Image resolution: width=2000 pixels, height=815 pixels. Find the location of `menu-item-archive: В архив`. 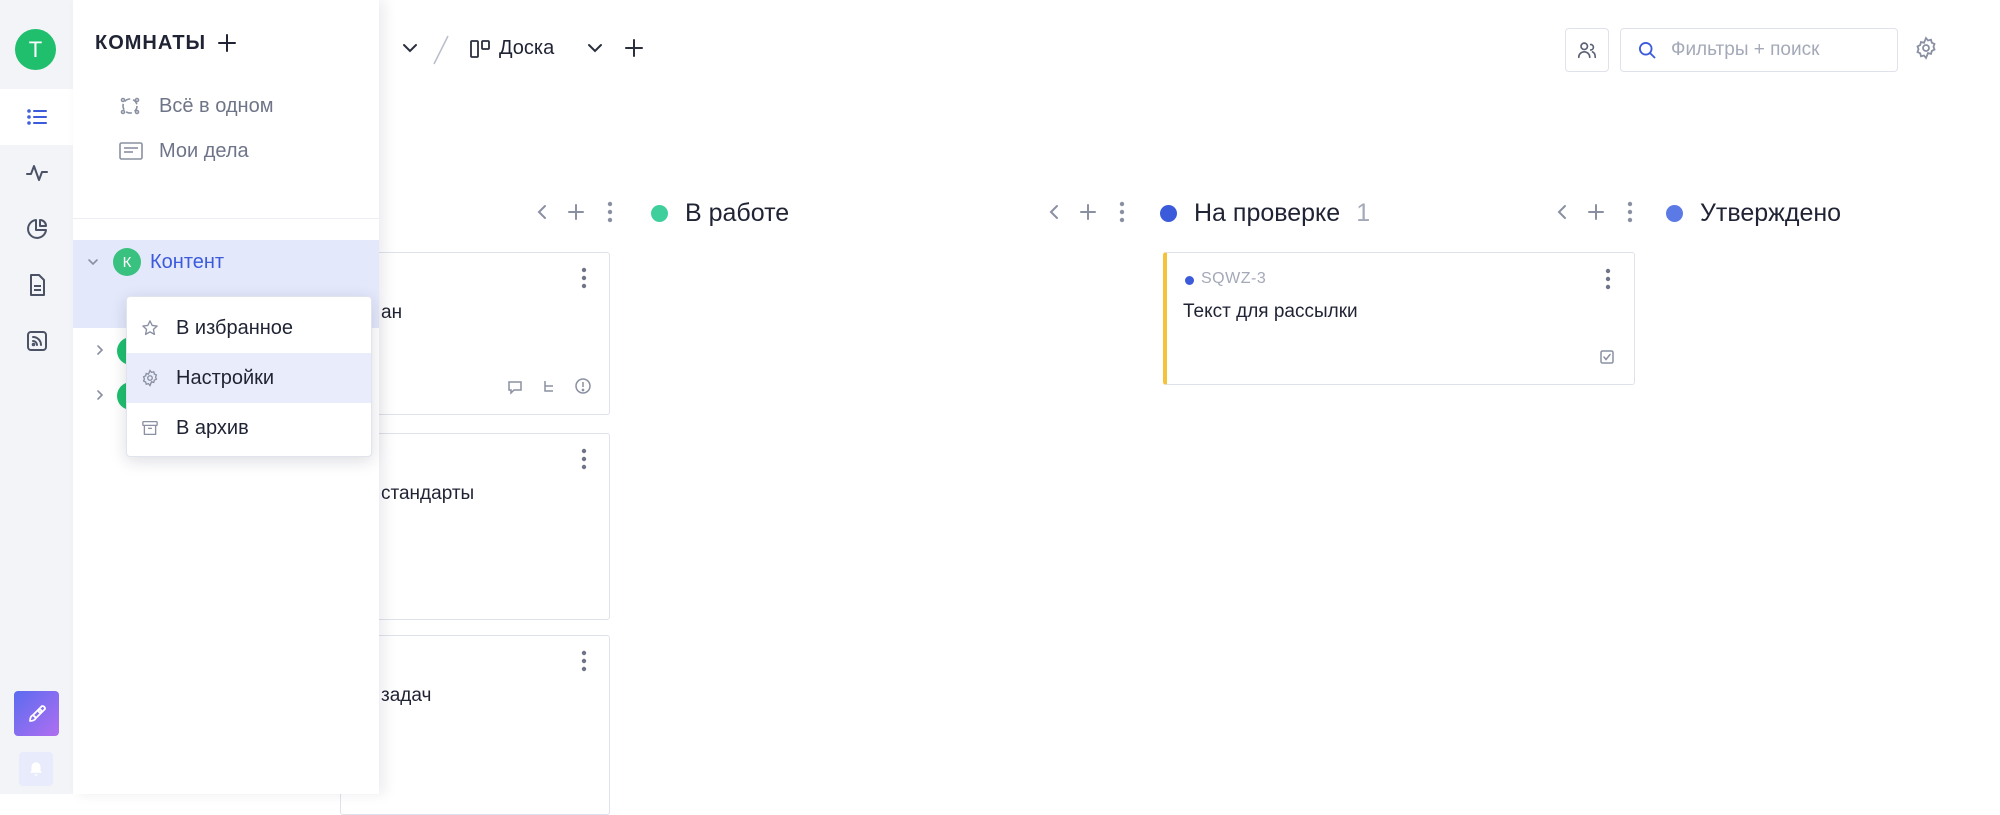

menu-item-archive: В архив is located at coordinates (249, 428).